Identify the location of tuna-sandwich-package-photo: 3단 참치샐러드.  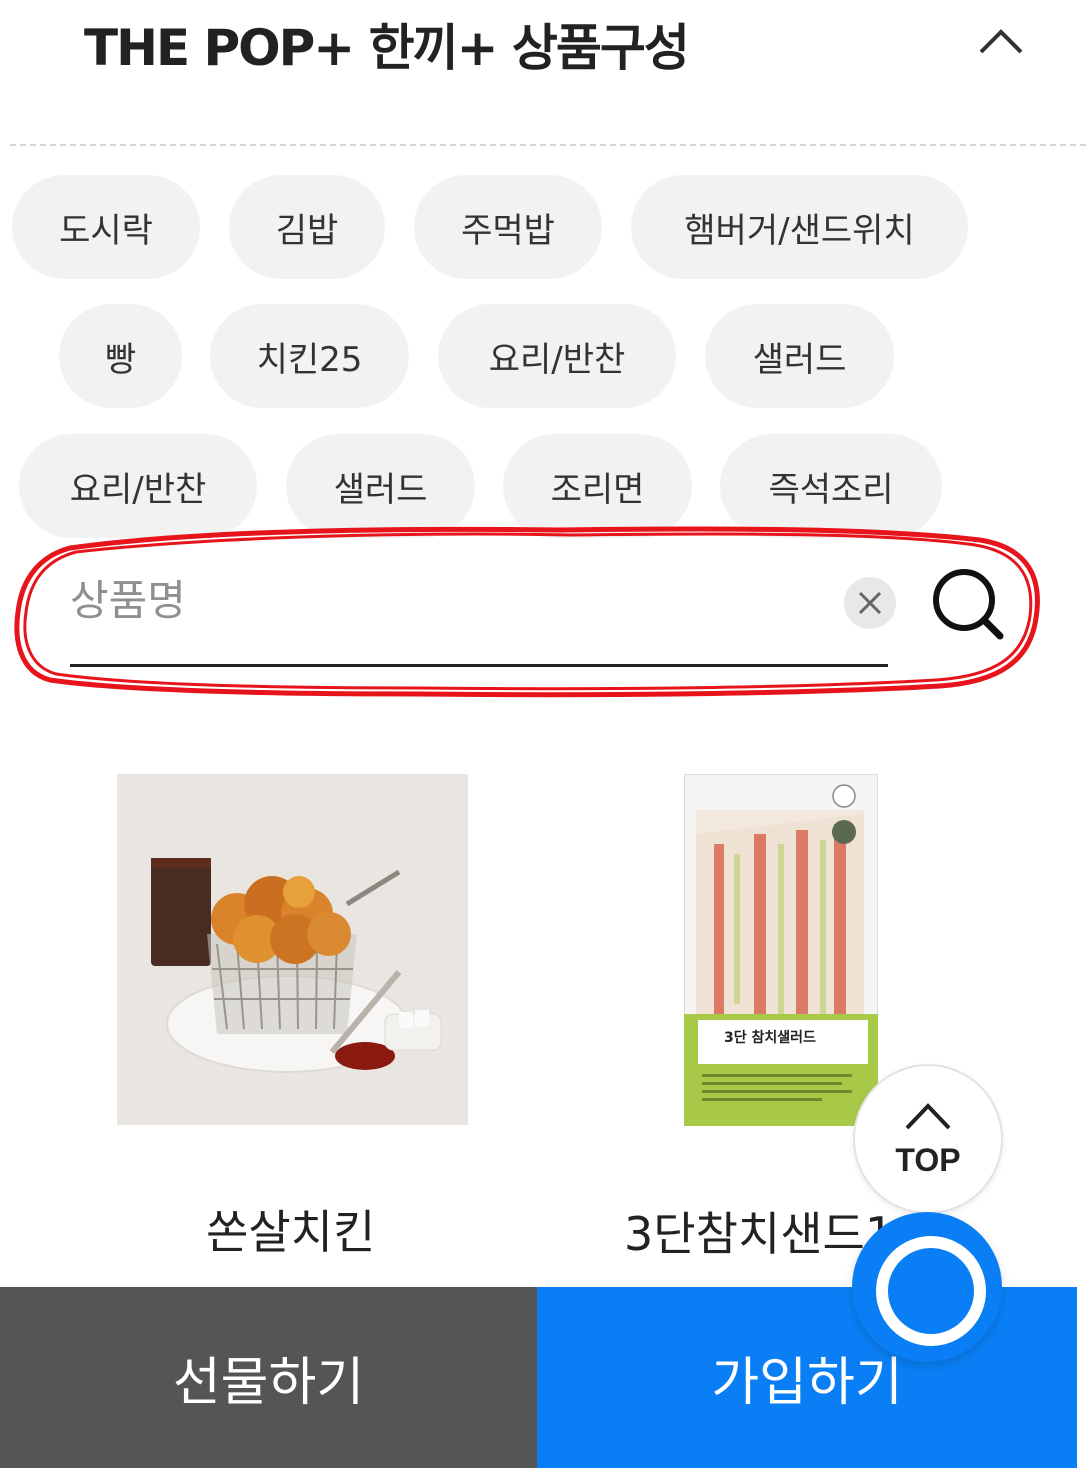
(781, 950).